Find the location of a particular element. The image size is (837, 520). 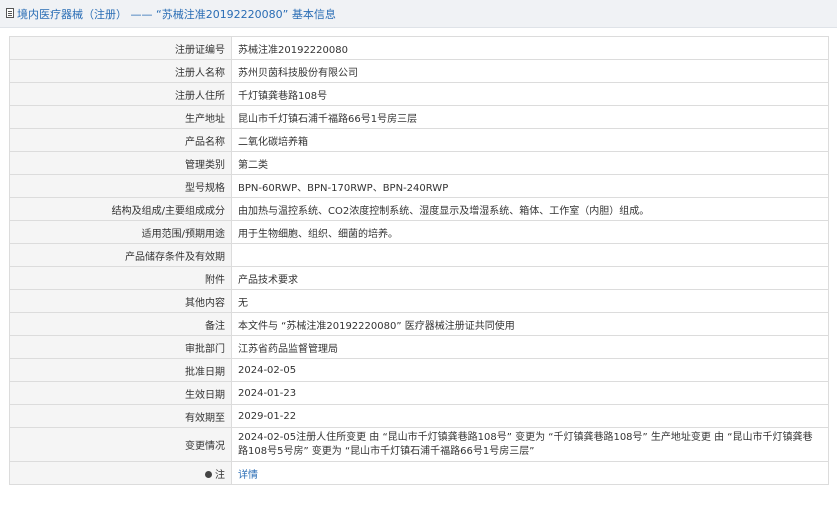

detail-row: 注 详情 is located at coordinates (419, 473).